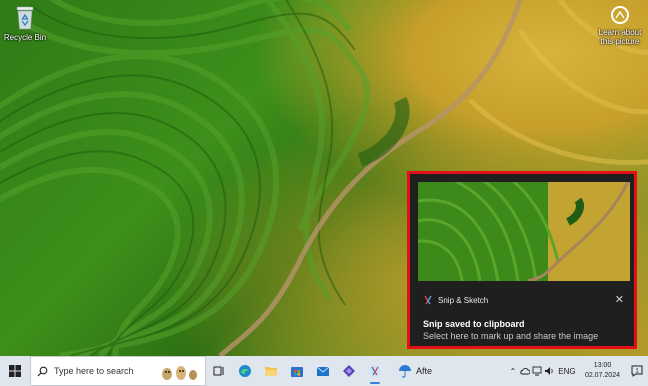 This screenshot has width=648, height=386. I want to click on cloud-icon, so click(525, 371).